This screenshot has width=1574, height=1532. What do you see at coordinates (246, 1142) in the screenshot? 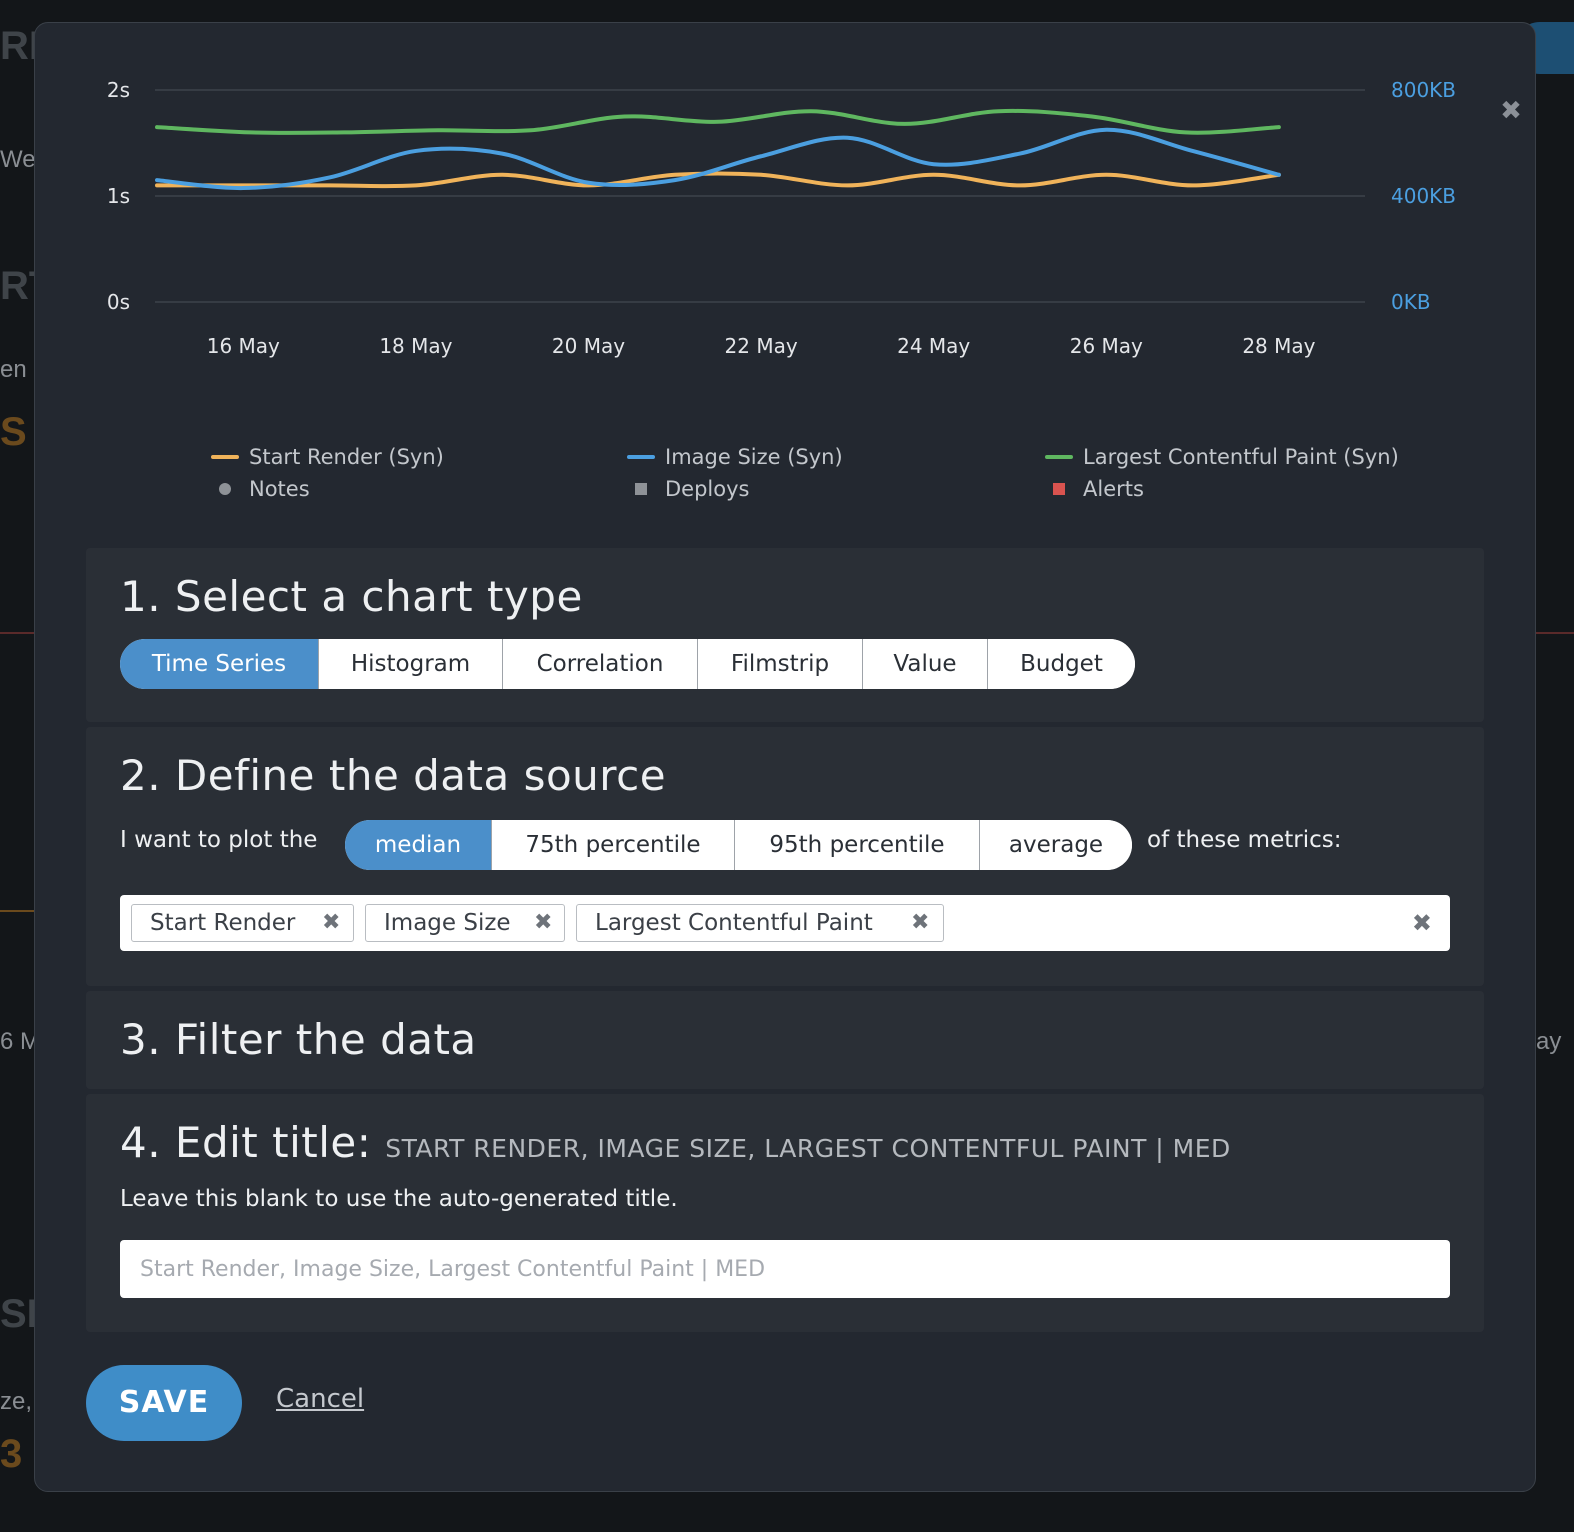
I see `section-title-label: 4. Edit title:` at bounding box center [246, 1142].